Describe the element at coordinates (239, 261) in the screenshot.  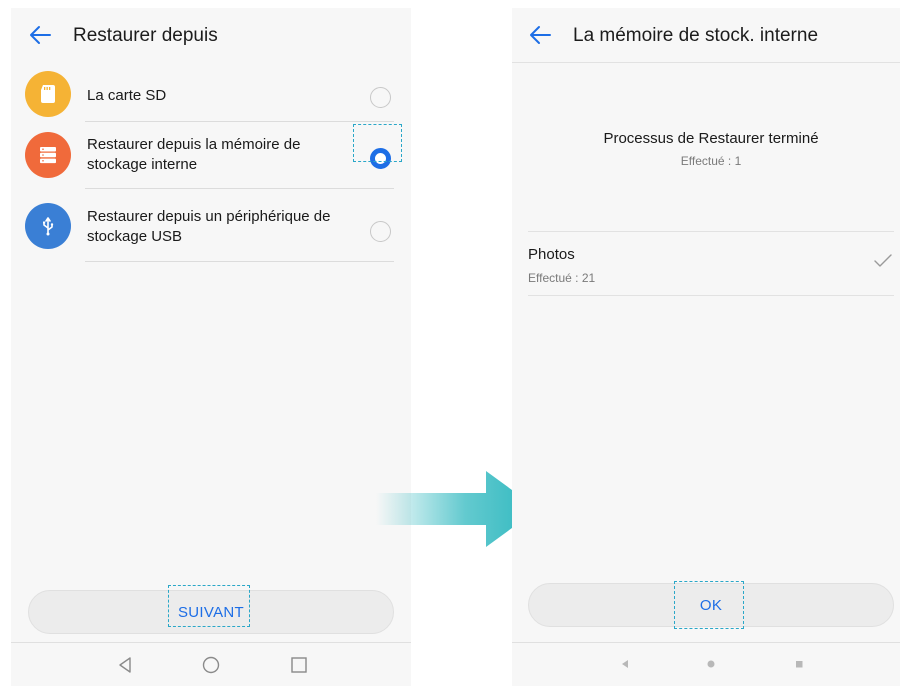
I see `divider` at that location.